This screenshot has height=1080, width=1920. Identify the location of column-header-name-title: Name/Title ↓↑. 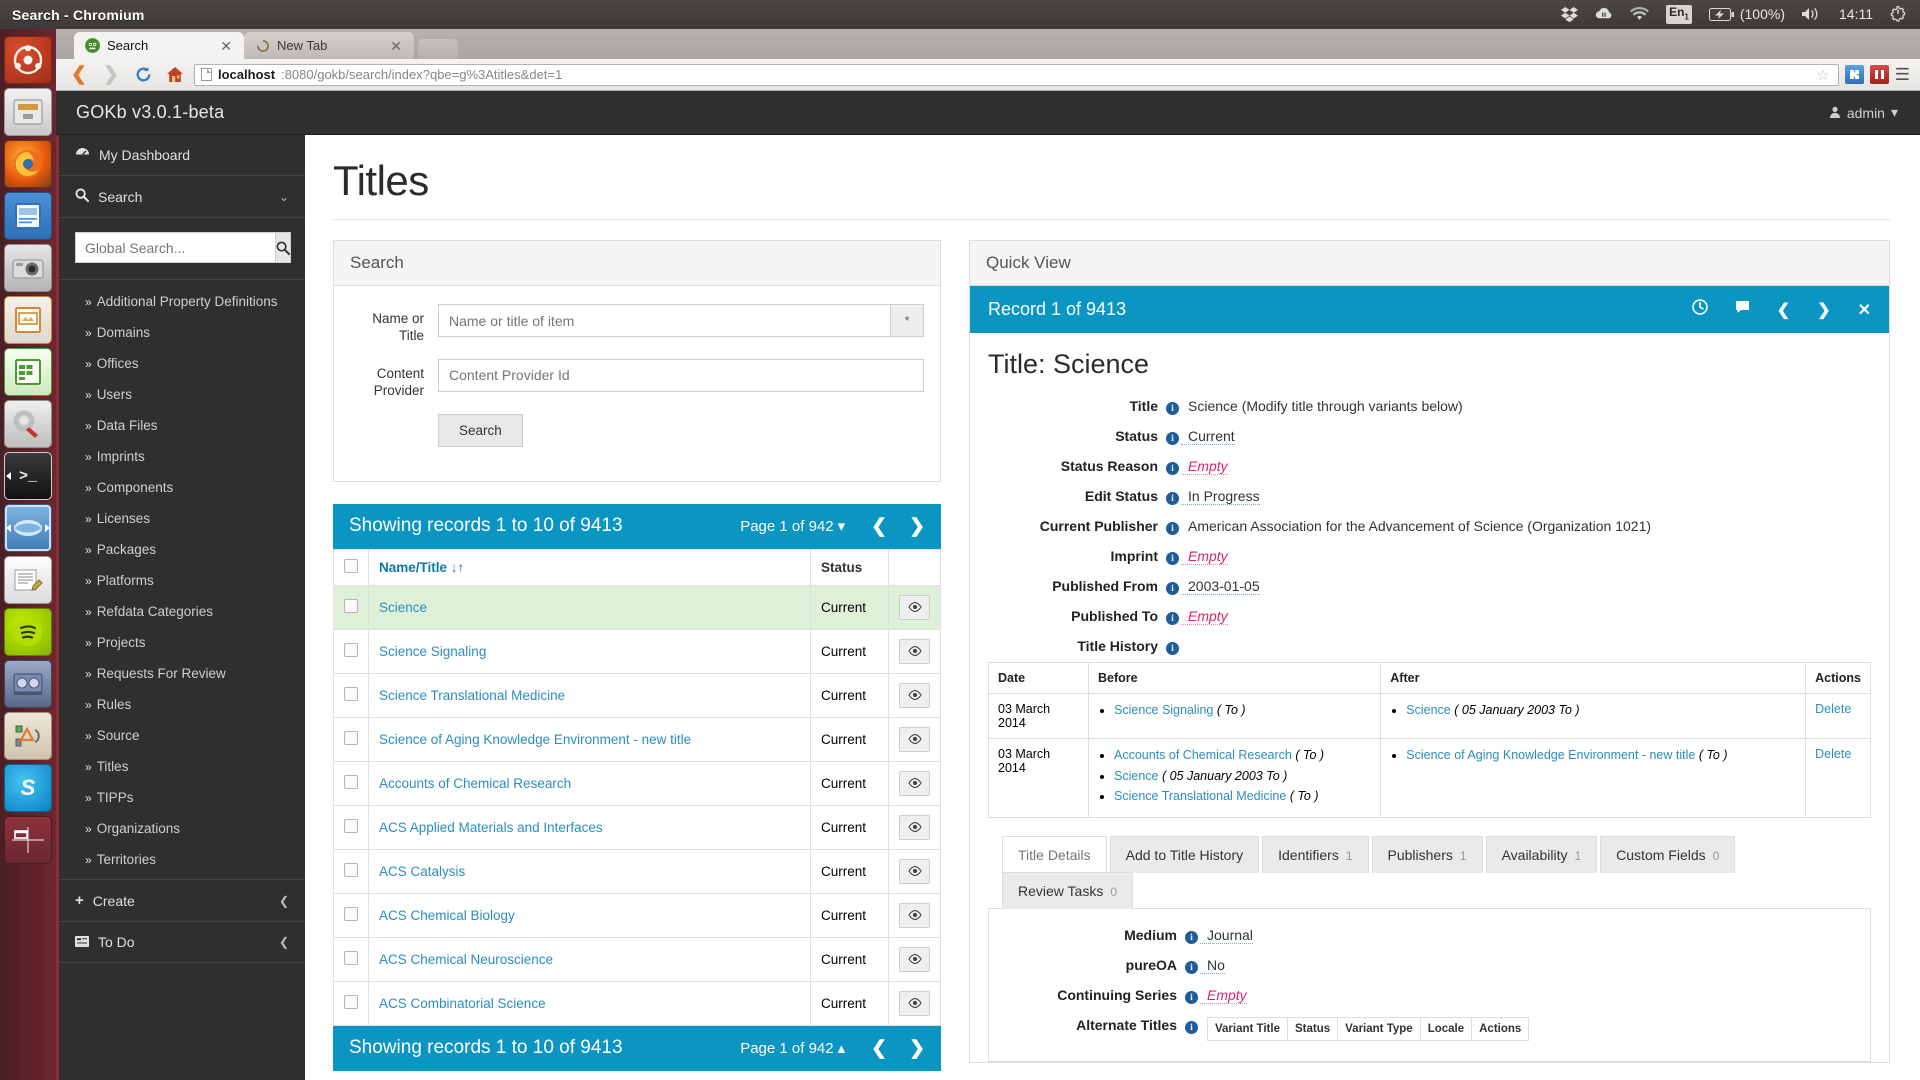
(589, 567).